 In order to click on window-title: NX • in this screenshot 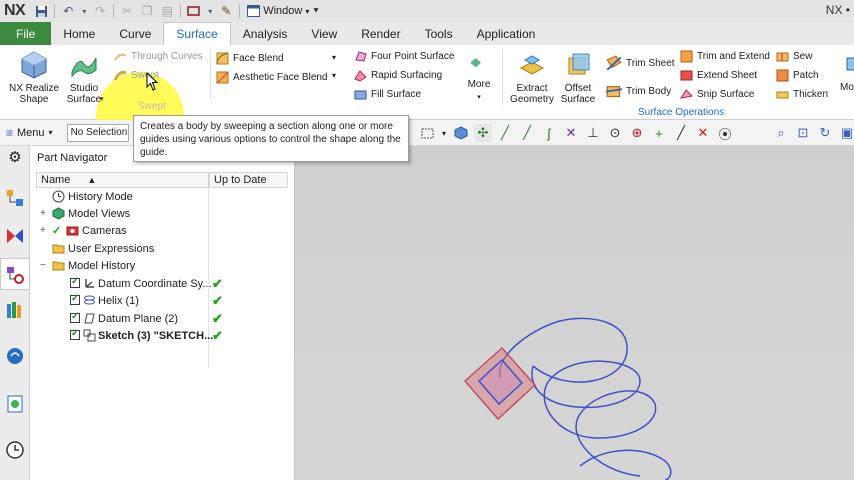, I will do `click(837, 10)`.